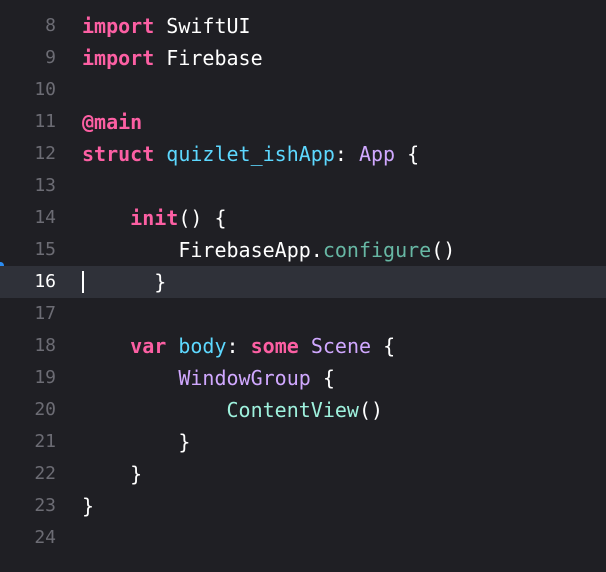 The height and width of the screenshot is (572, 606). What do you see at coordinates (118, 154) in the screenshot?
I see `code-token: struct` at bounding box center [118, 154].